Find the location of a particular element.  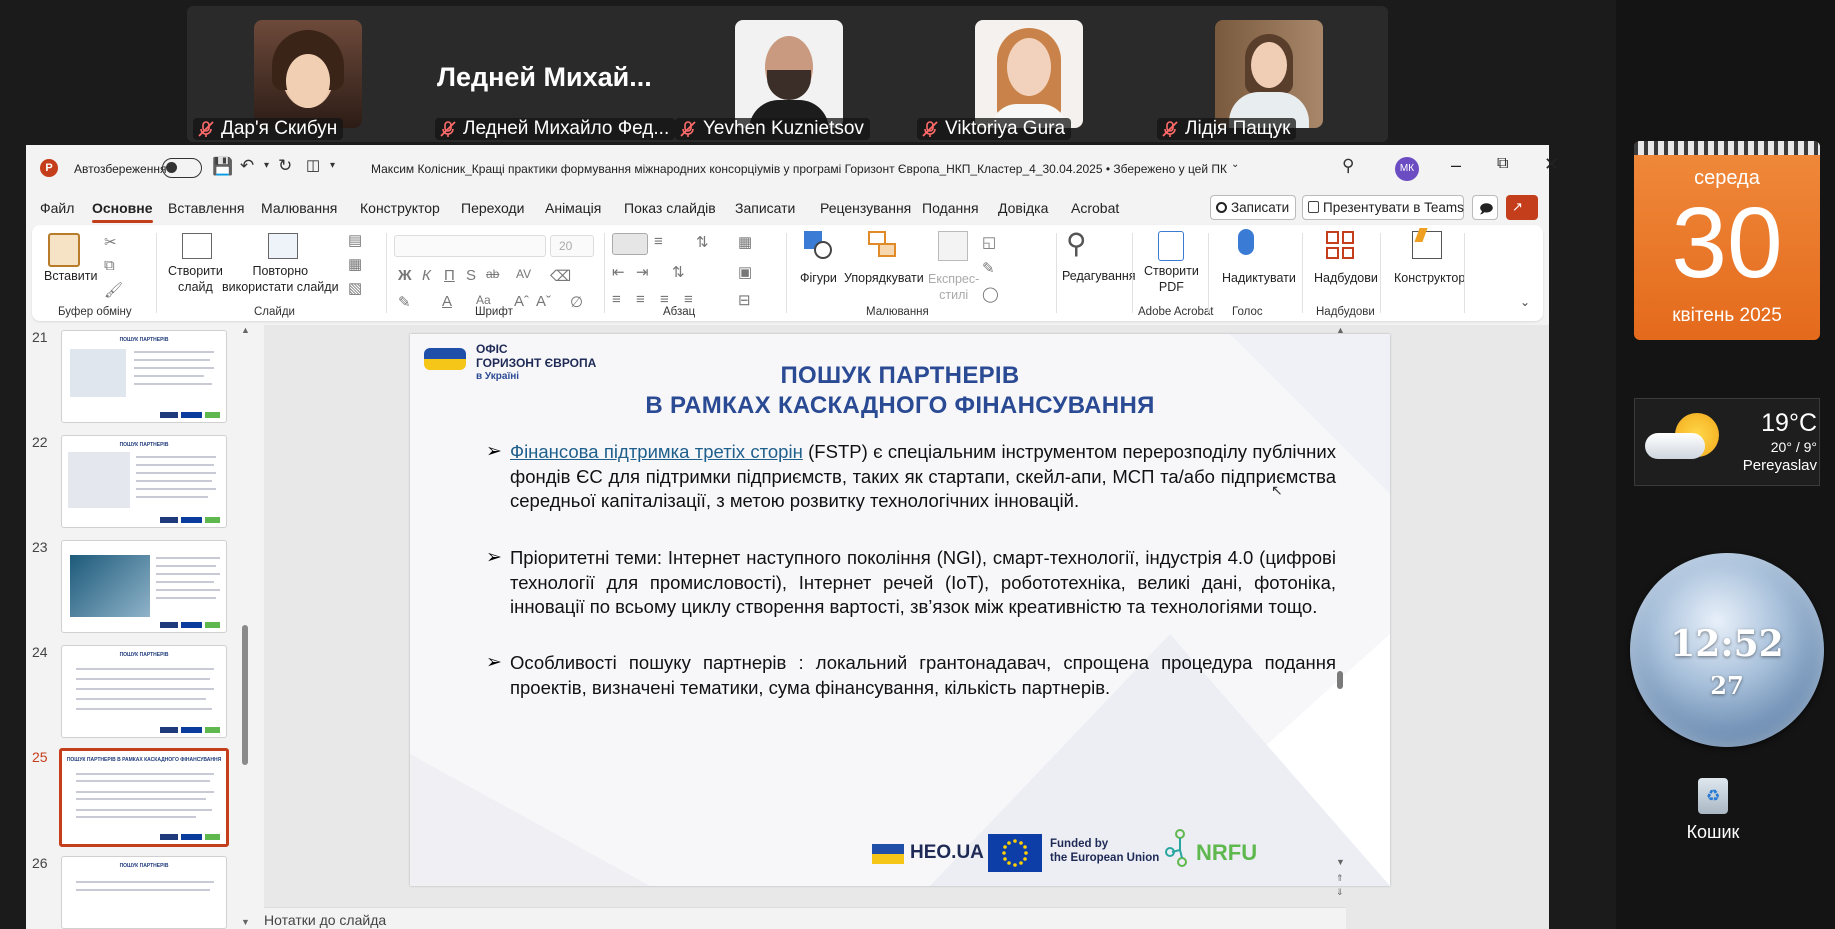

recycle-bin-label: Кошик is located at coordinates (1713, 832).